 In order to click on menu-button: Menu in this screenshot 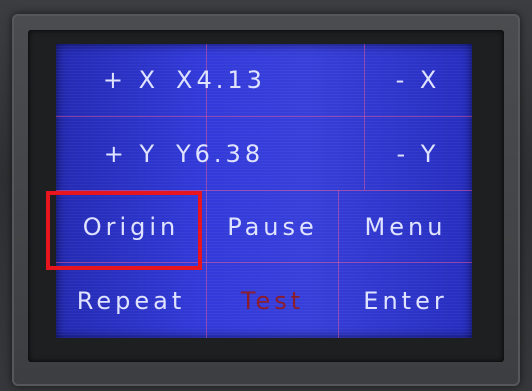, I will do `click(405, 226)`.